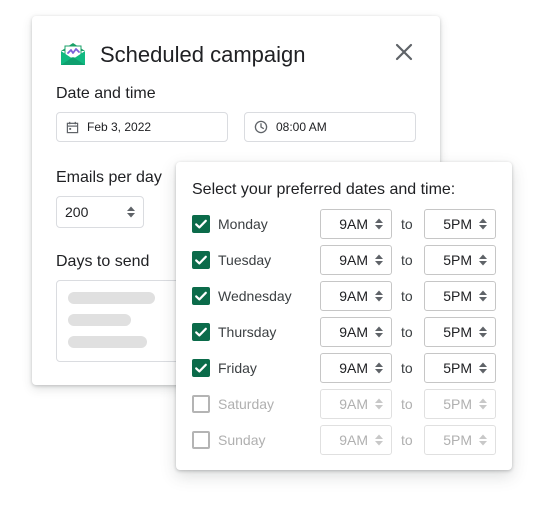 This screenshot has height=518, width=544. Describe the element at coordinates (301, 127) in the screenshot. I see `time-value: 08:00 AM` at that location.